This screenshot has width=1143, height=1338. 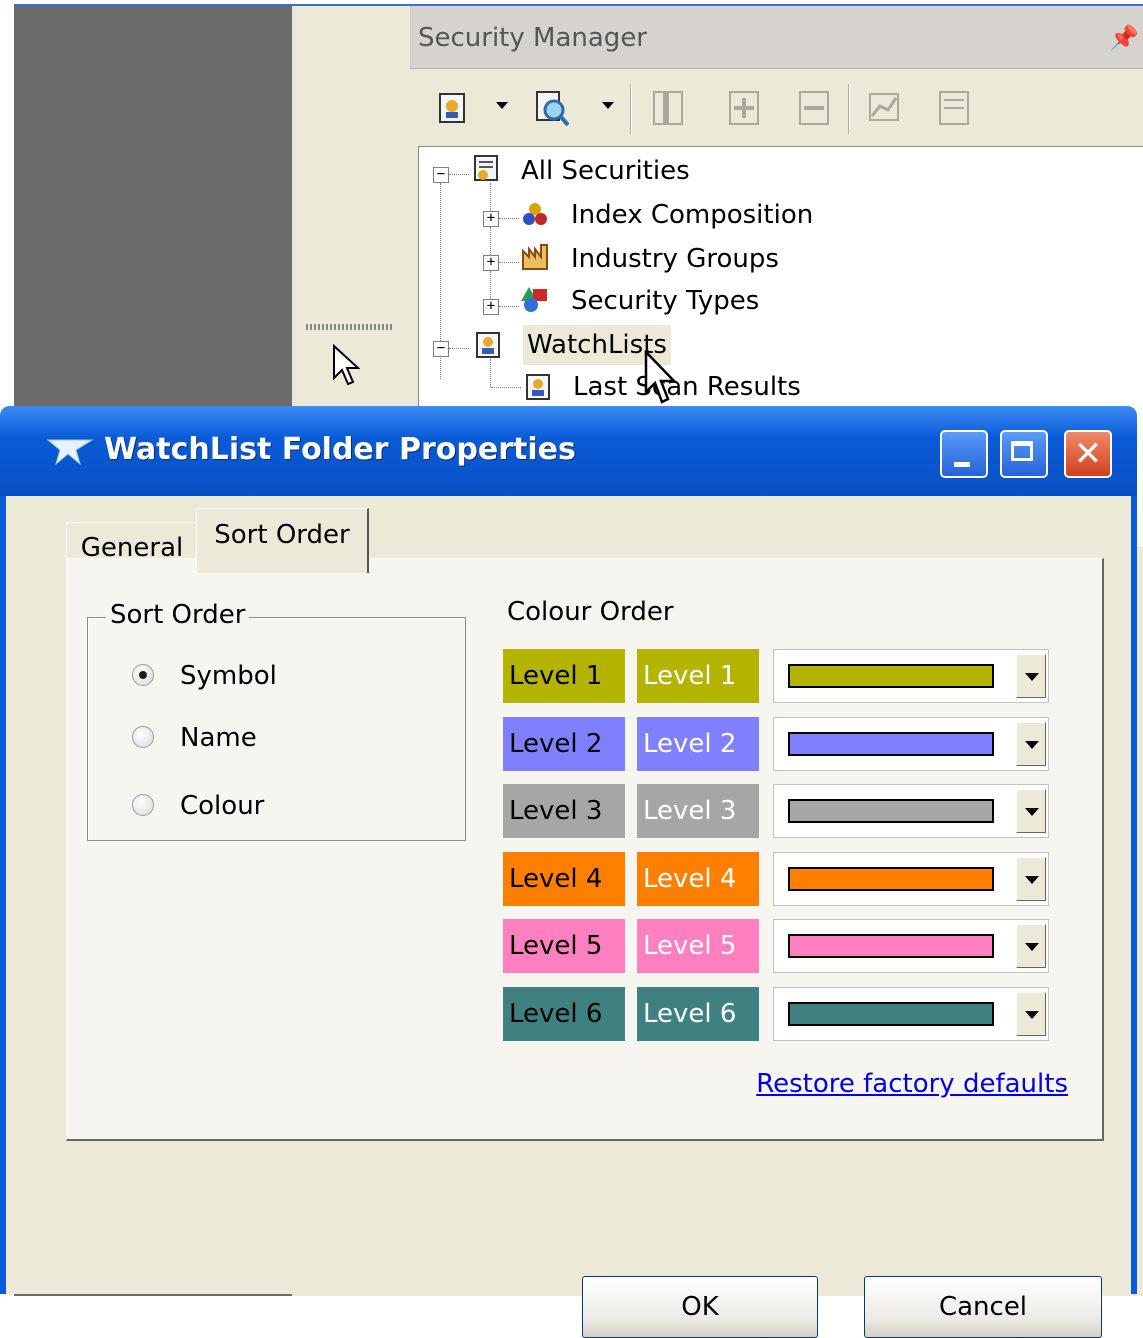 I want to click on chart-icon, so click(x=884, y=108).